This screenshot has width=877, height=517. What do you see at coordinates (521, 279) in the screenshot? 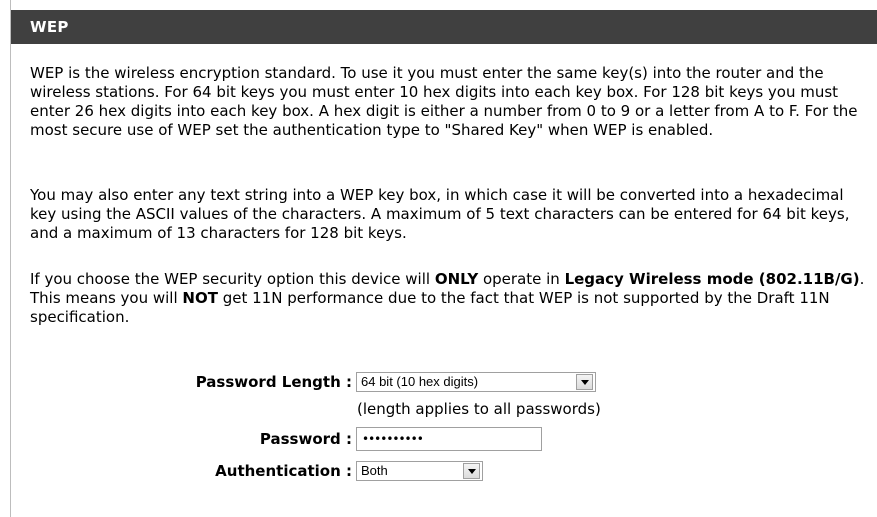
I see `p3-text-2: operate in` at bounding box center [521, 279].